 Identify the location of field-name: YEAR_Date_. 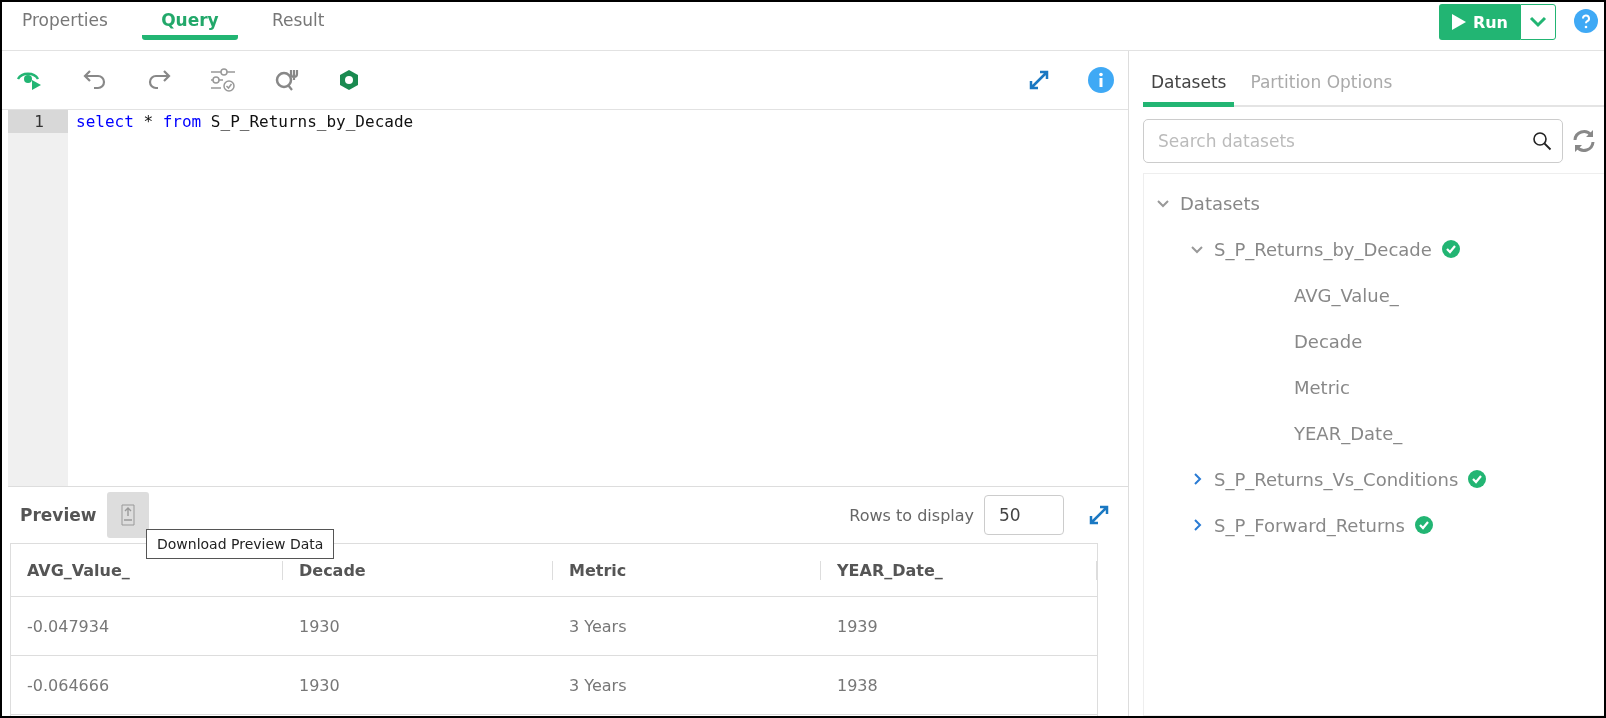
(1348, 433).